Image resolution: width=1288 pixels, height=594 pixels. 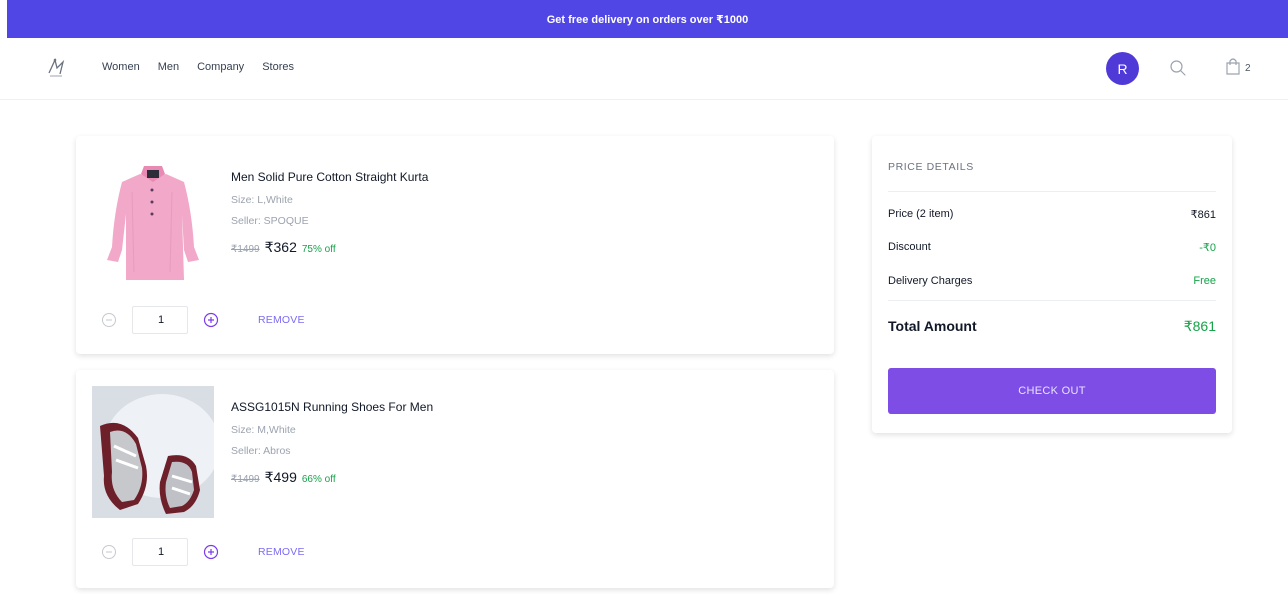 I want to click on discount-line: Discount -₹0, so click(x=1052, y=247).